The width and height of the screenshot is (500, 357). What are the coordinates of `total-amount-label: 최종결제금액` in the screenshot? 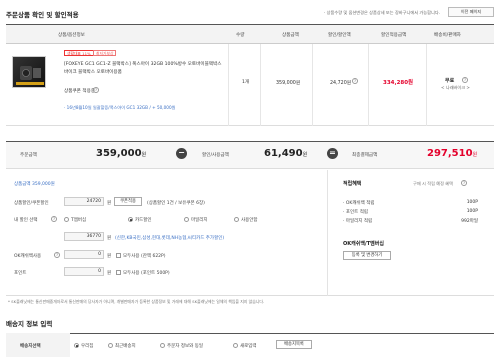 It's located at (365, 155).